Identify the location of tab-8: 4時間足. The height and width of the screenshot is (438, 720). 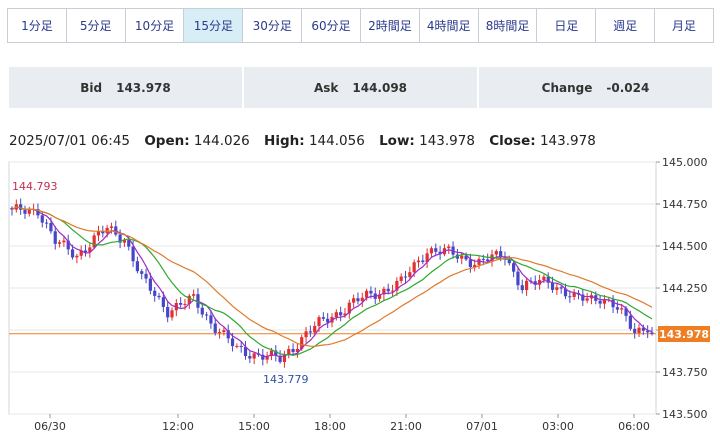
(449, 25).